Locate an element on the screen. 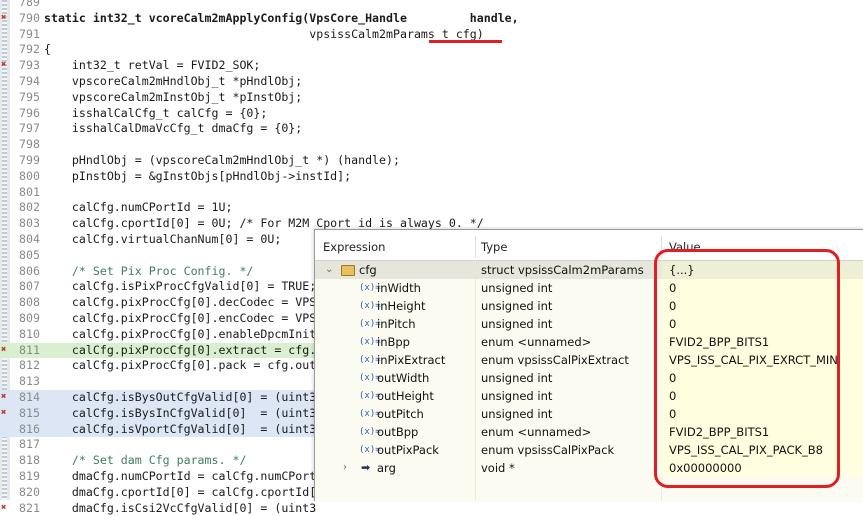 This screenshot has height=516, width=863. line-number: 790 is located at coordinates (29, 17).